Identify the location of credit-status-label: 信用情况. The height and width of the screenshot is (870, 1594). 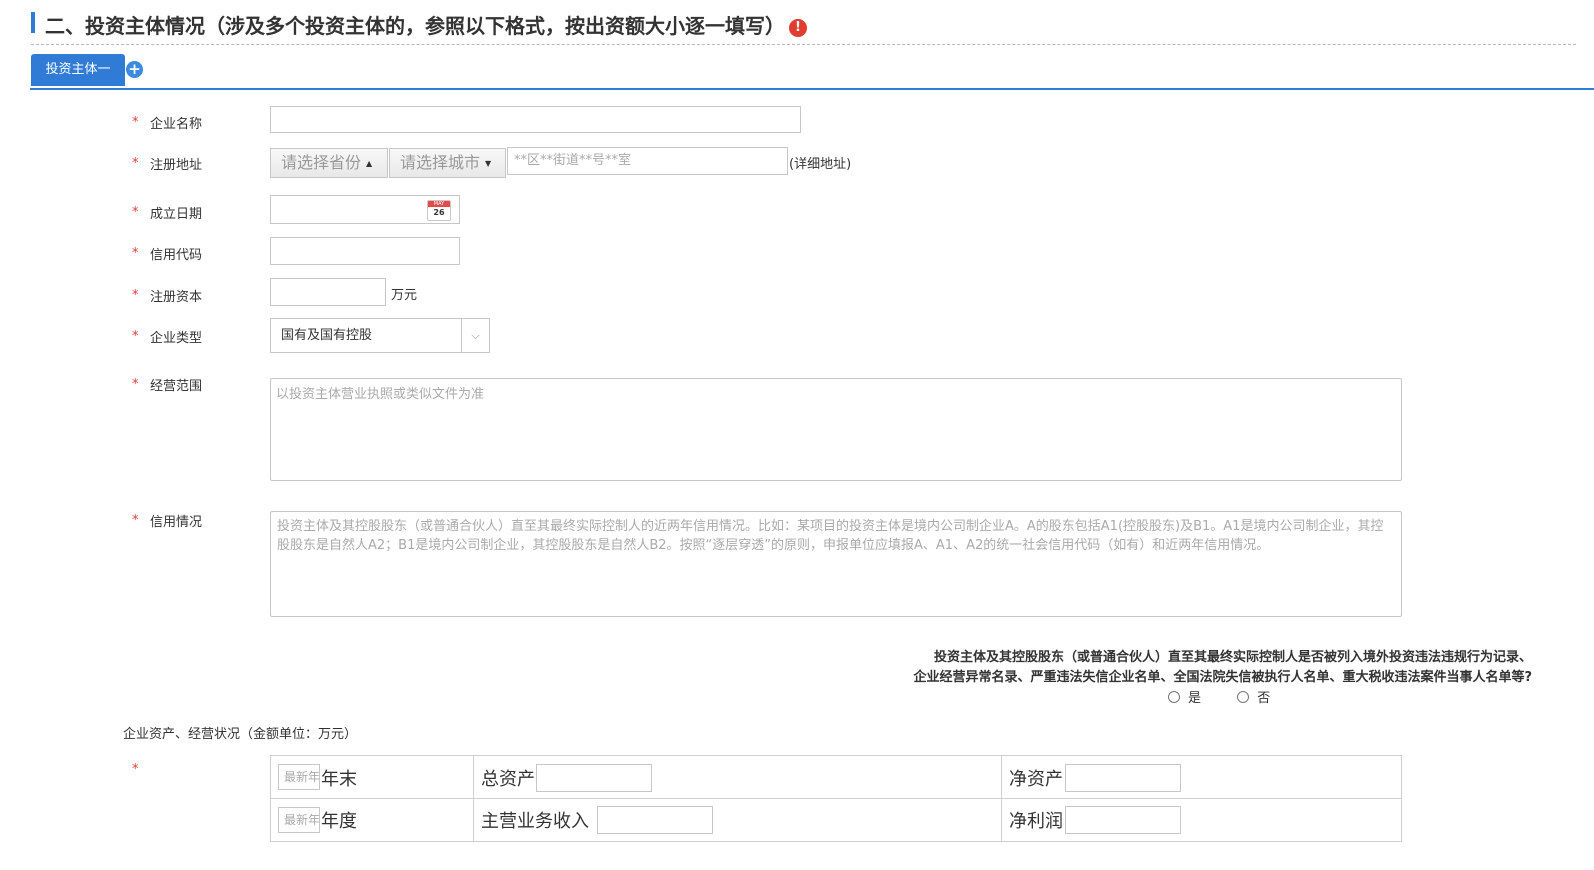
(176, 522).